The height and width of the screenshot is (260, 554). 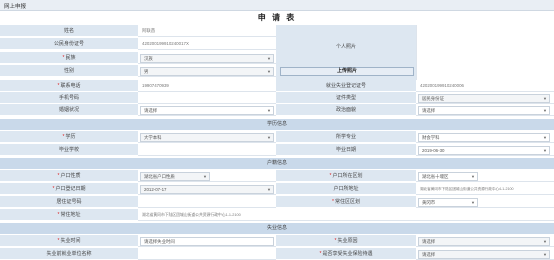 I want to click on window-tab-title: 网上申报, so click(x=15, y=6).